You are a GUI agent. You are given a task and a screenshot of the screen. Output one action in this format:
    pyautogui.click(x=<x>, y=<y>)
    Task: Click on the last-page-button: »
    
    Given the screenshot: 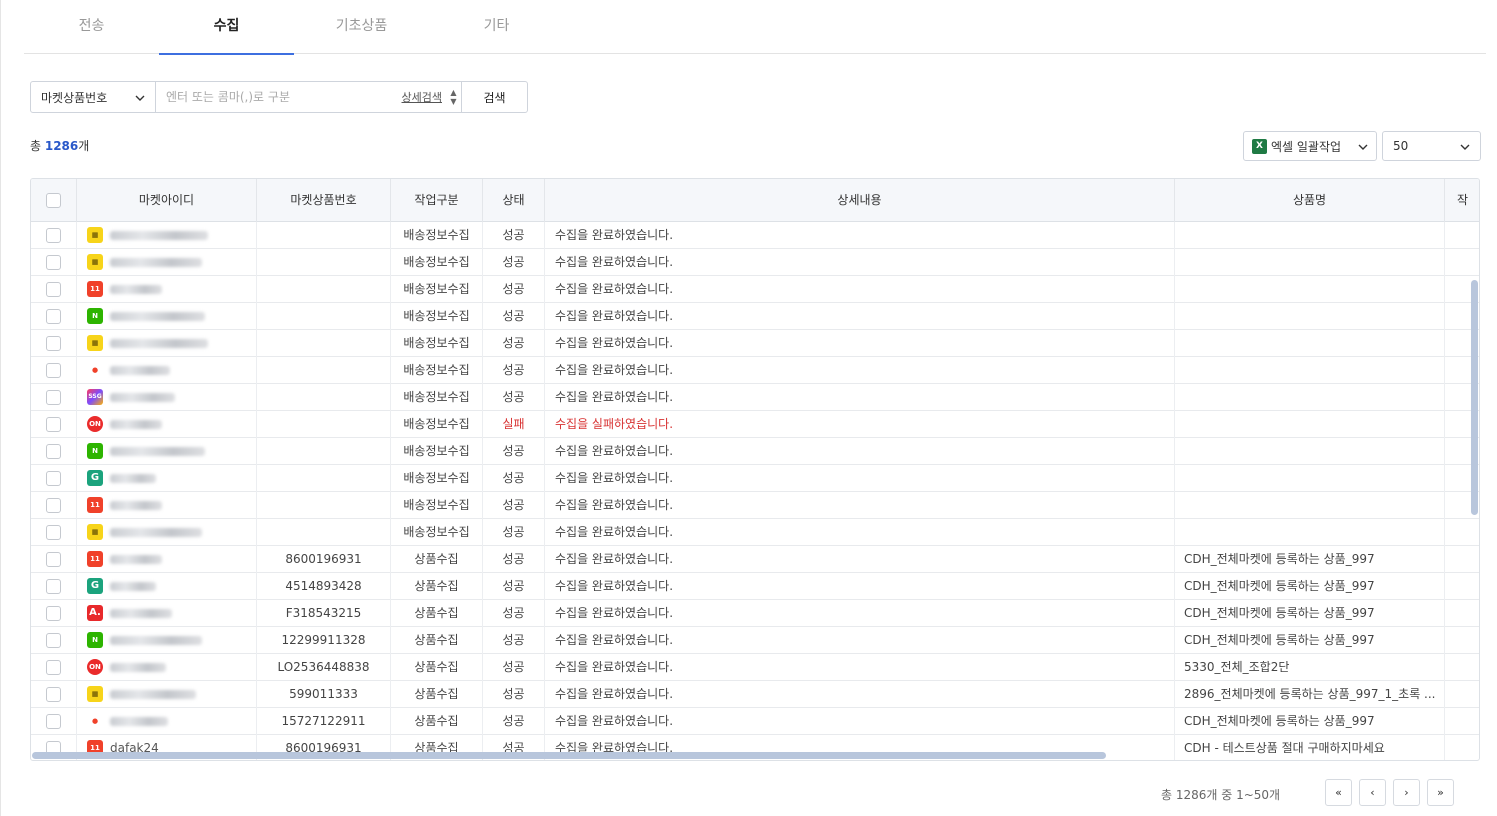 What is the action you would take?
    pyautogui.click(x=1440, y=792)
    